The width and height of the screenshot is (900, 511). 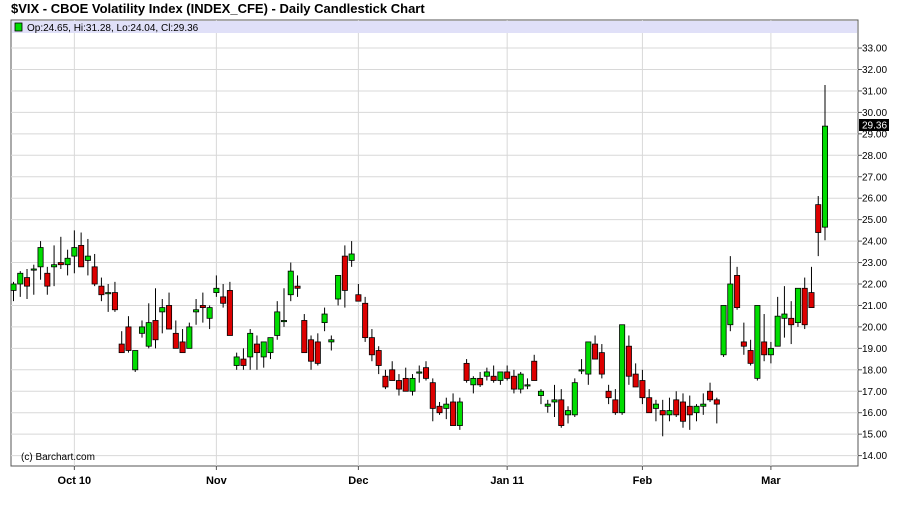 What do you see at coordinates (58, 457) in the screenshot?
I see `credit-text: (c) Barchart.com` at bounding box center [58, 457].